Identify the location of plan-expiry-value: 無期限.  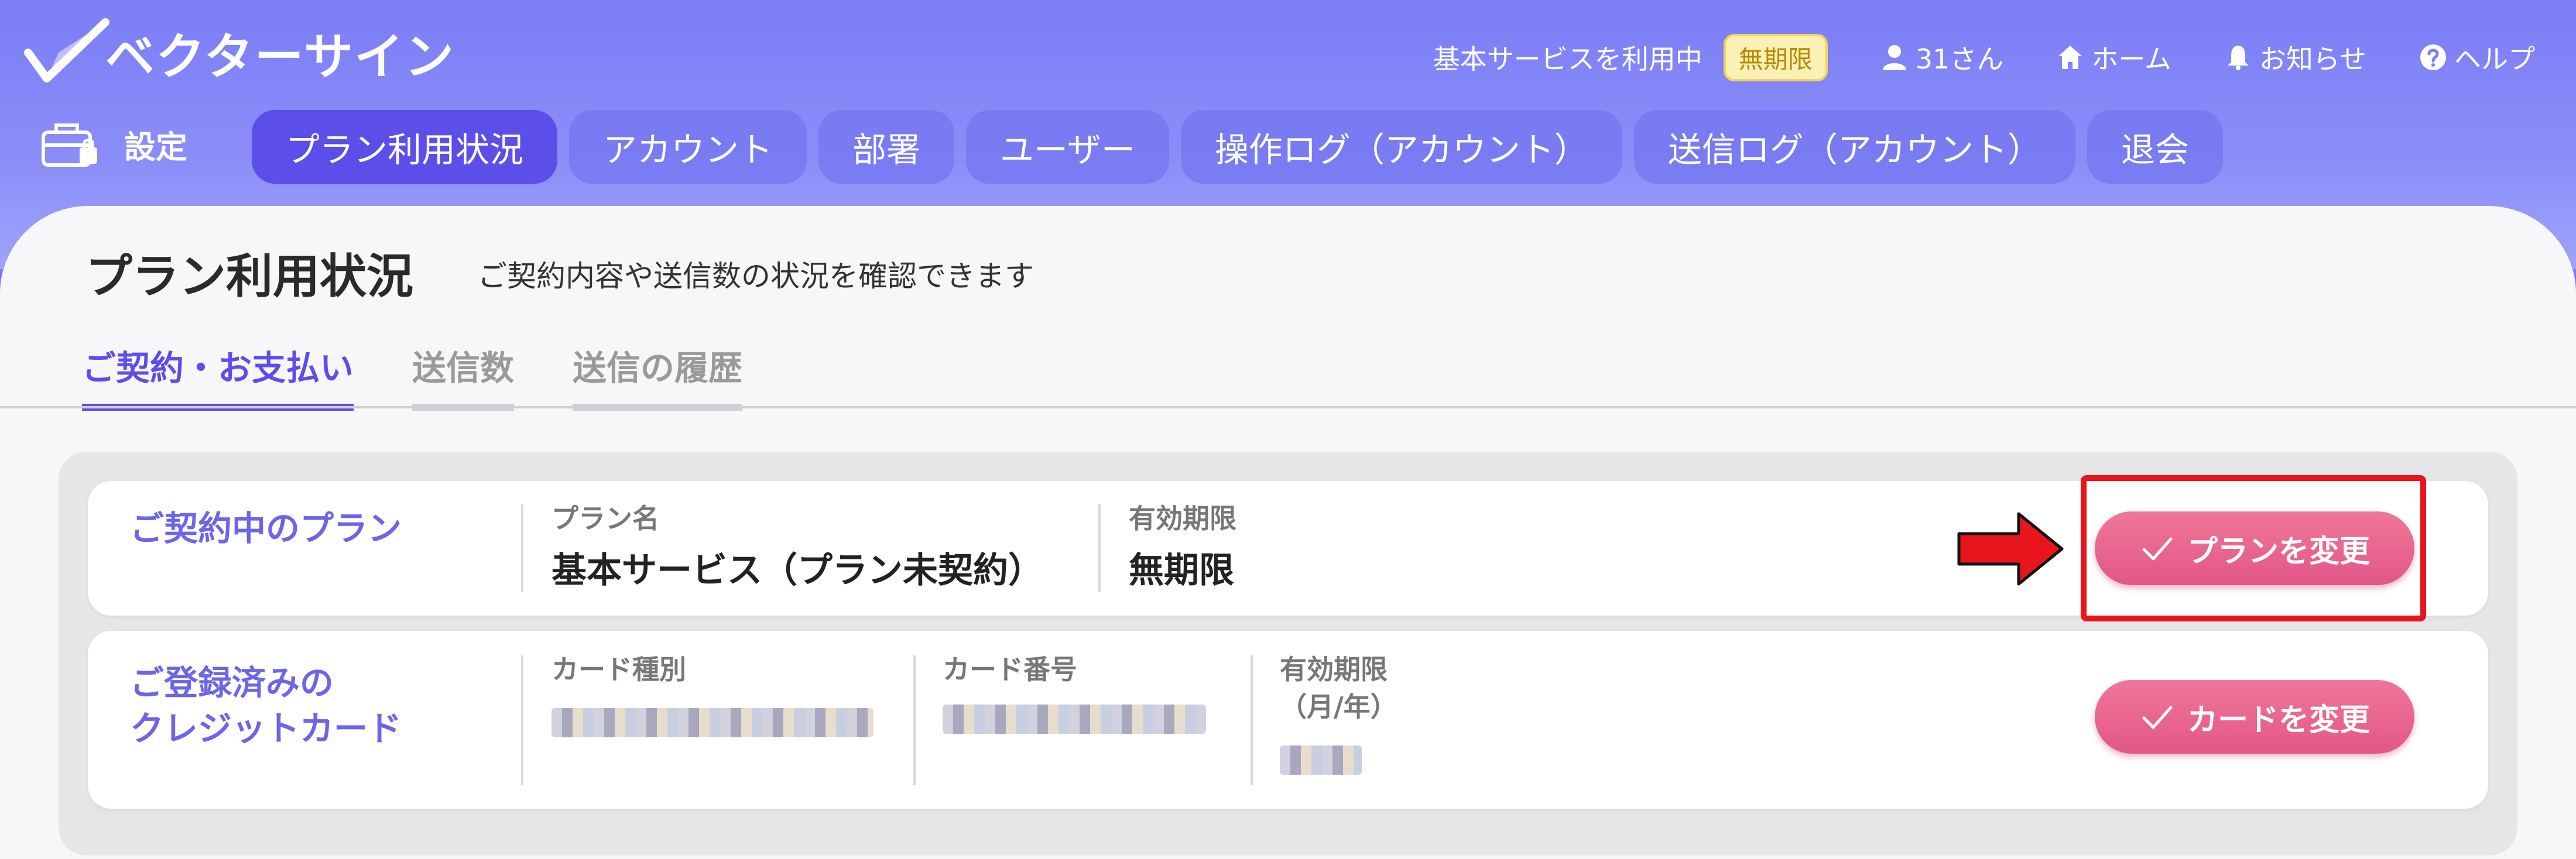
(1181, 570).